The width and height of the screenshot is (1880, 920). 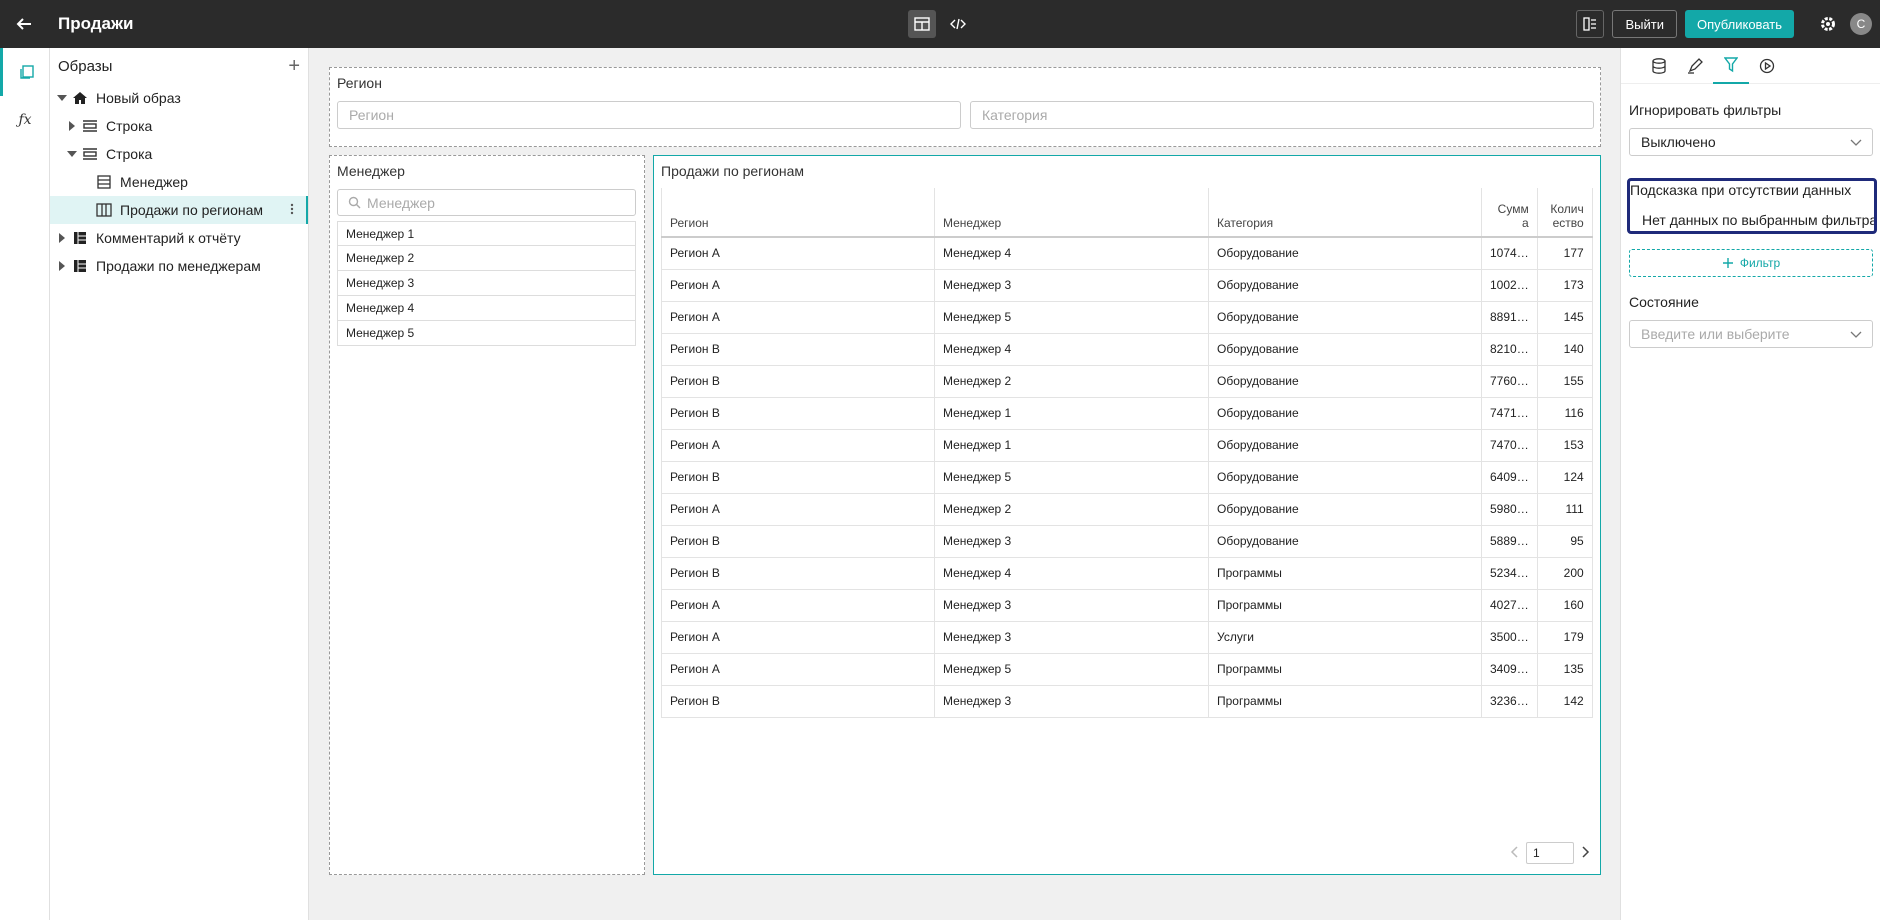 What do you see at coordinates (798, 213) in the screenshot?
I see `column-header-region: Регион` at bounding box center [798, 213].